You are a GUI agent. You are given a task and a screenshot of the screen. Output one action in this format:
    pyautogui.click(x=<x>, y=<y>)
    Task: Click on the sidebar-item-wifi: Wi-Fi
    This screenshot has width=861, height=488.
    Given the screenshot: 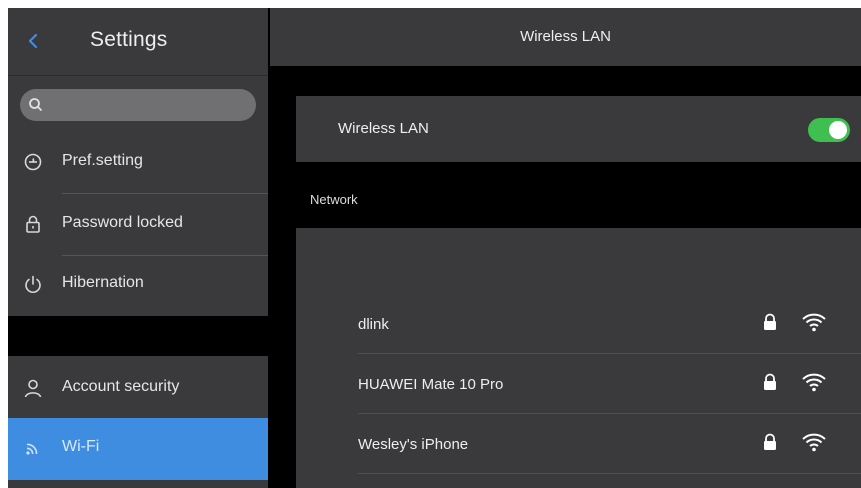 What is the action you would take?
    pyautogui.click(x=138, y=449)
    